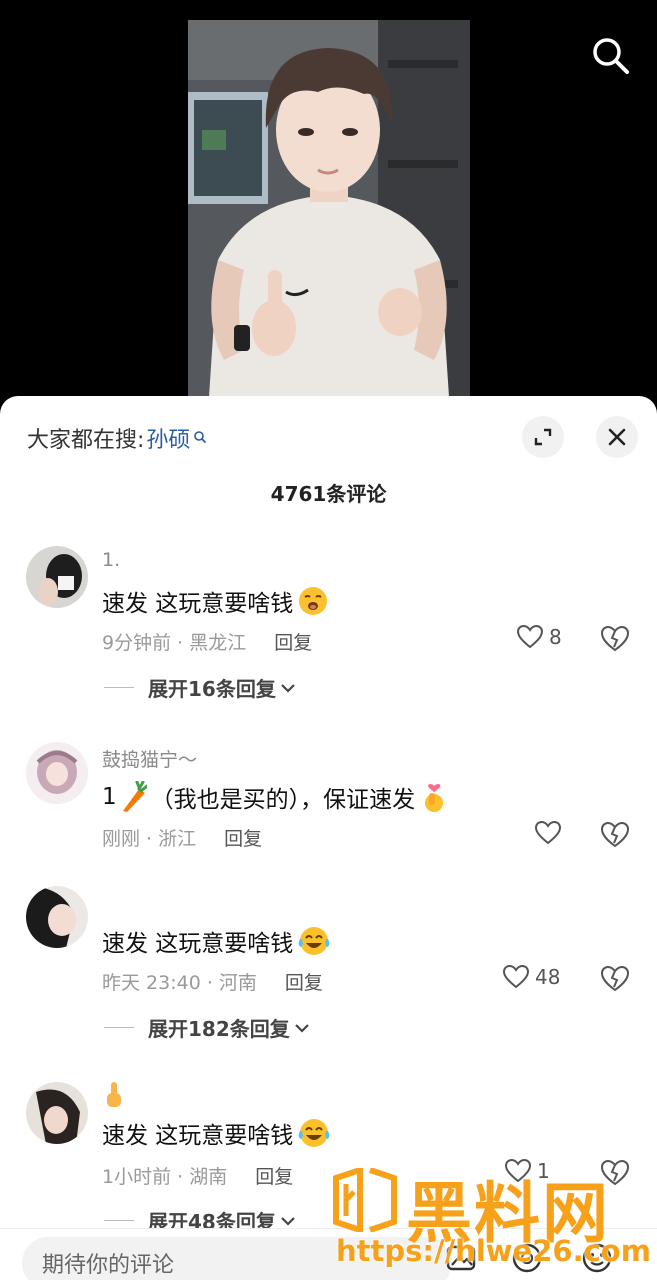 The width and height of the screenshot is (657, 1280). I want to click on comment-time-location: 刚刚 · 浙江, so click(149, 839).